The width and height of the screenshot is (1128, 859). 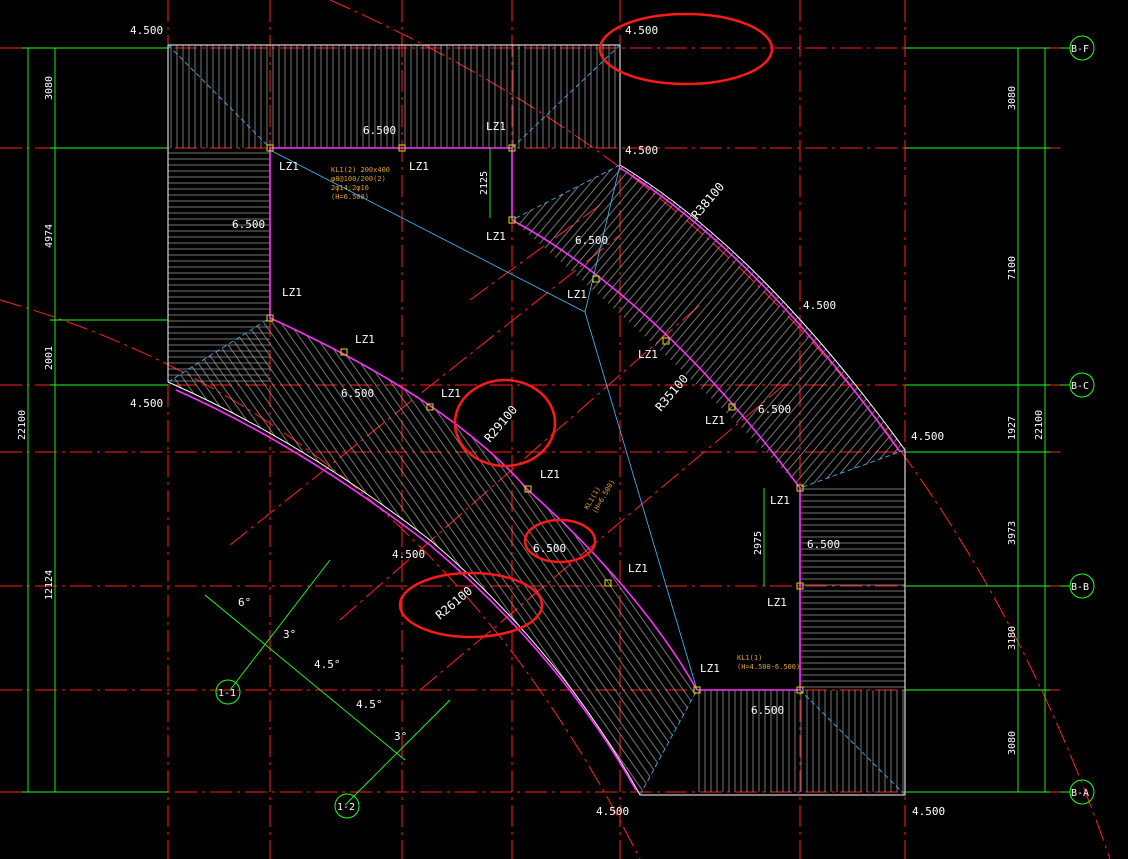 What do you see at coordinates (350, 197) in the screenshot?
I see `beam-tag-h: (H=6.500)` at bounding box center [350, 197].